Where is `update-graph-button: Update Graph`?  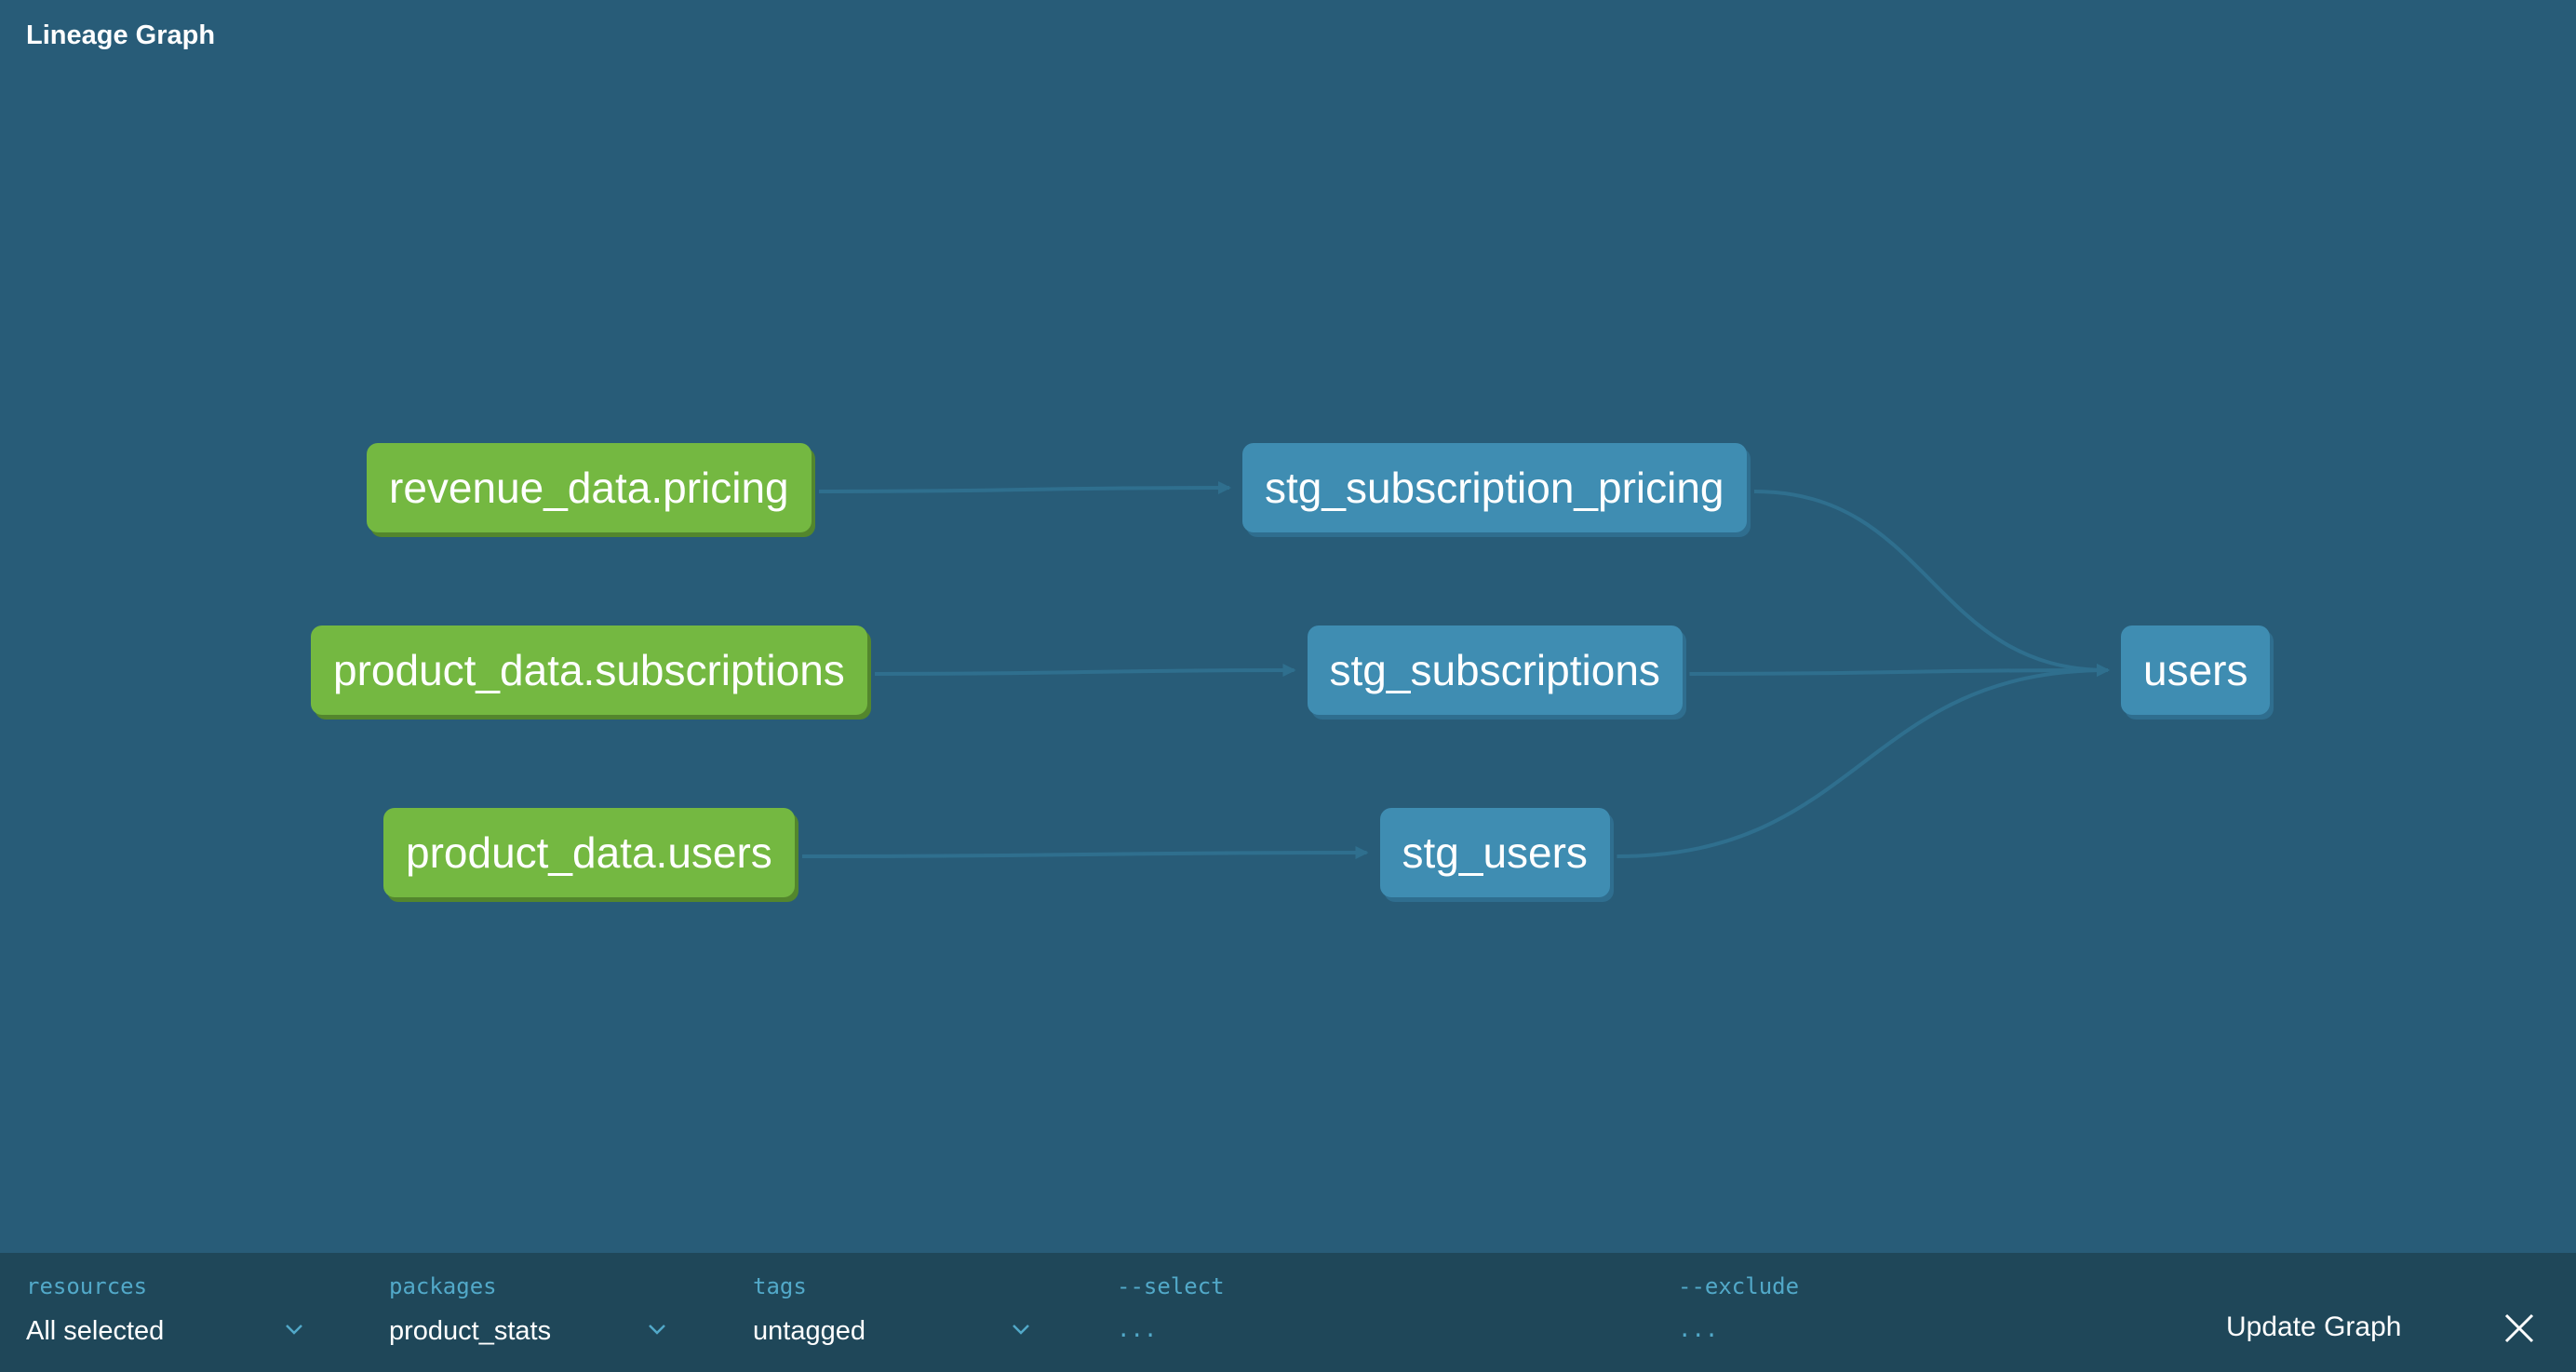
update-graph-button: Update Graph is located at coordinates (2313, 1327).